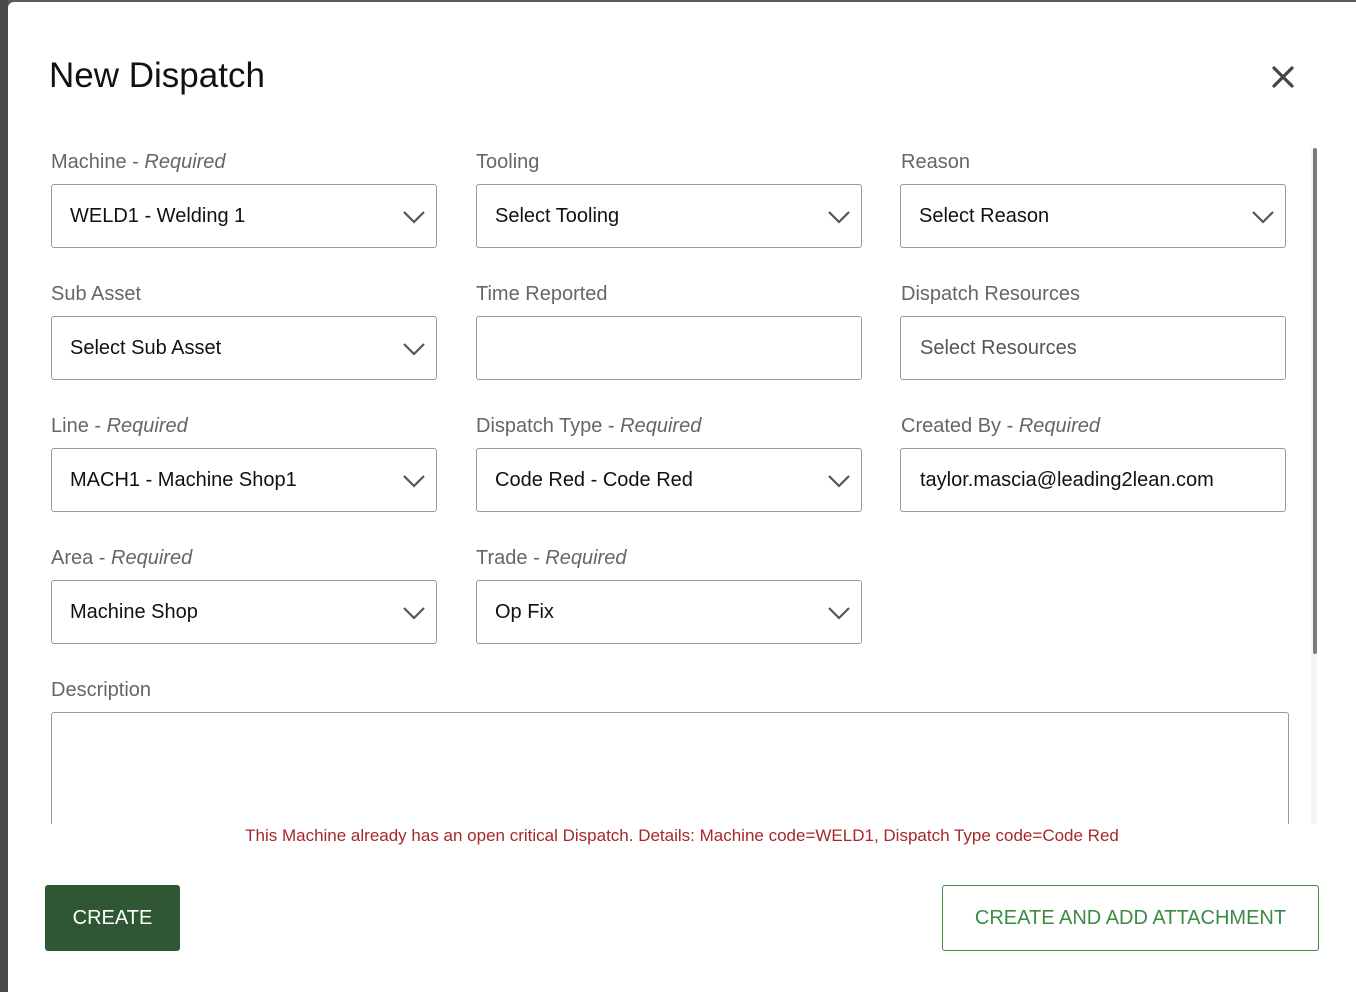 Image resolution: width=1356 pixels, height=992 pixels. What do you see at coordinates (669, 348) in the screenshot?
I see `time-reported-input` at bounding box center [669, 348].